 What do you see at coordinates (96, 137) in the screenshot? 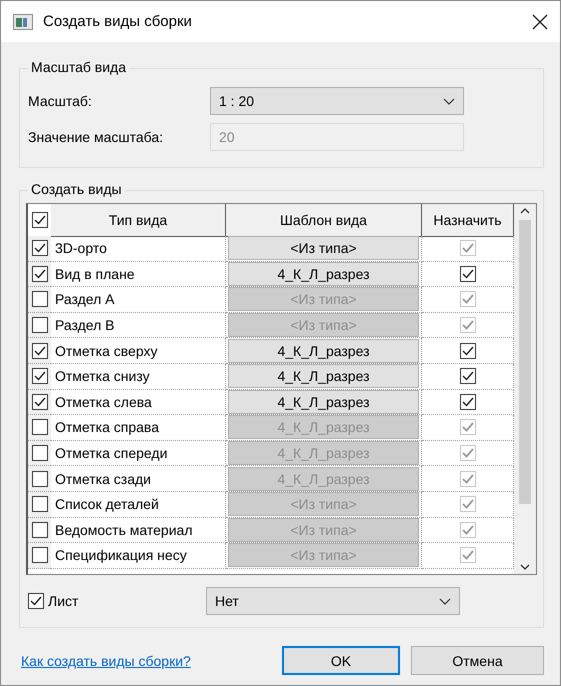
I see `field-label: Значение масштаба:` at bounding box center [96, 137].